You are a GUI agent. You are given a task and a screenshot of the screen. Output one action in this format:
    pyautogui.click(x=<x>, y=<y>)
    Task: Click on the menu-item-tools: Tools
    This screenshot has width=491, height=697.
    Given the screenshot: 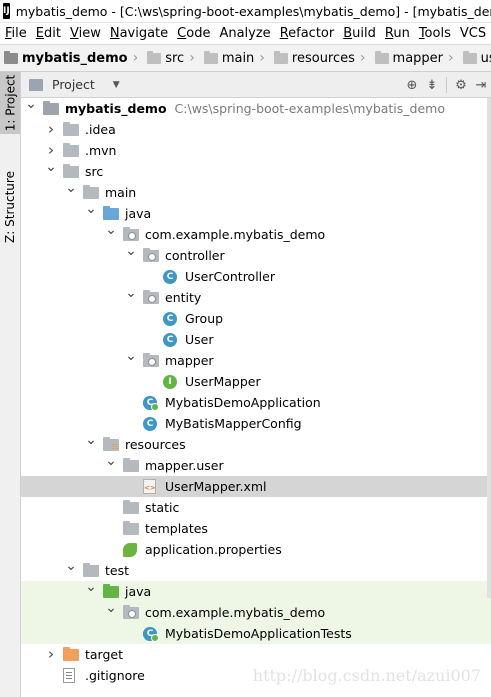 What is the action you would take?
    pyautogui.click(x=434, y=33)
    